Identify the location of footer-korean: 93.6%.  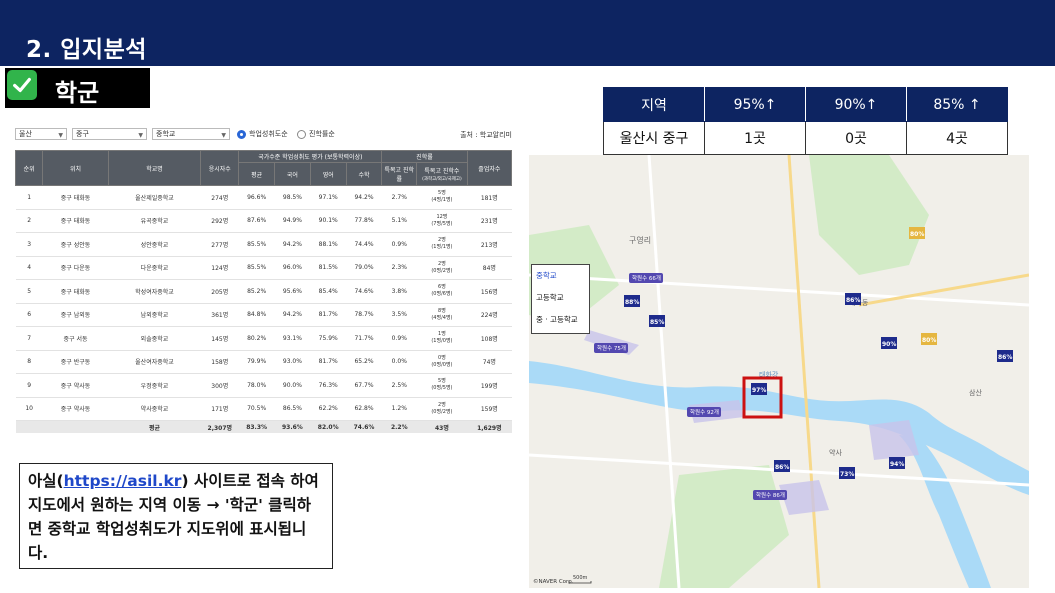
(292, 426).